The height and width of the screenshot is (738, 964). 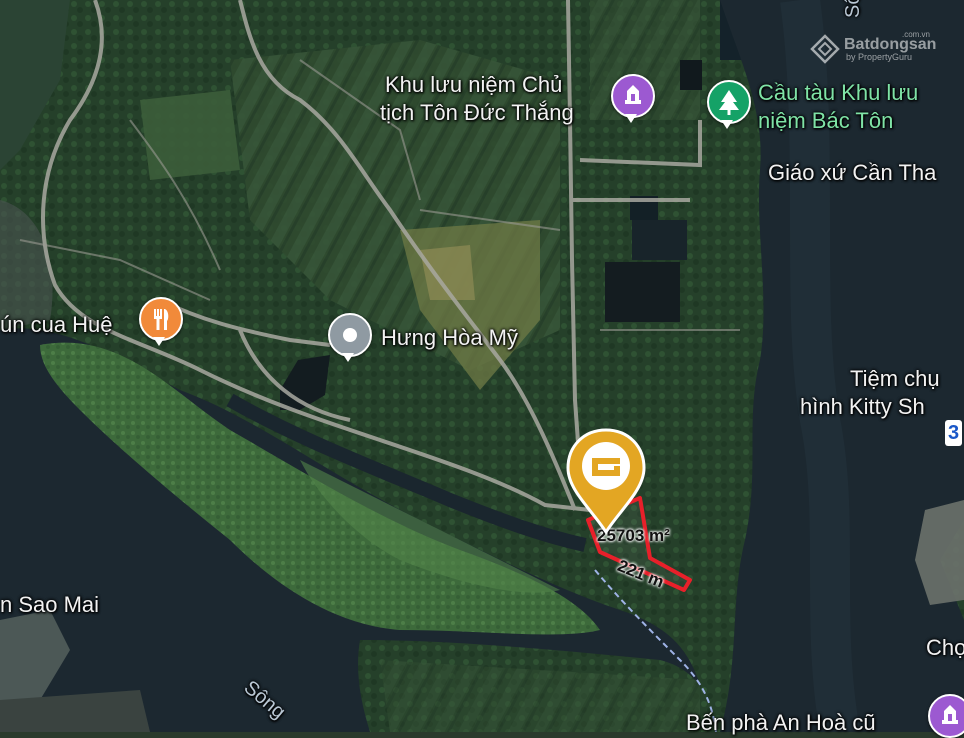 I want to click on church-label: Giáo xứ Cần Tha, so click(x=852, y=172).